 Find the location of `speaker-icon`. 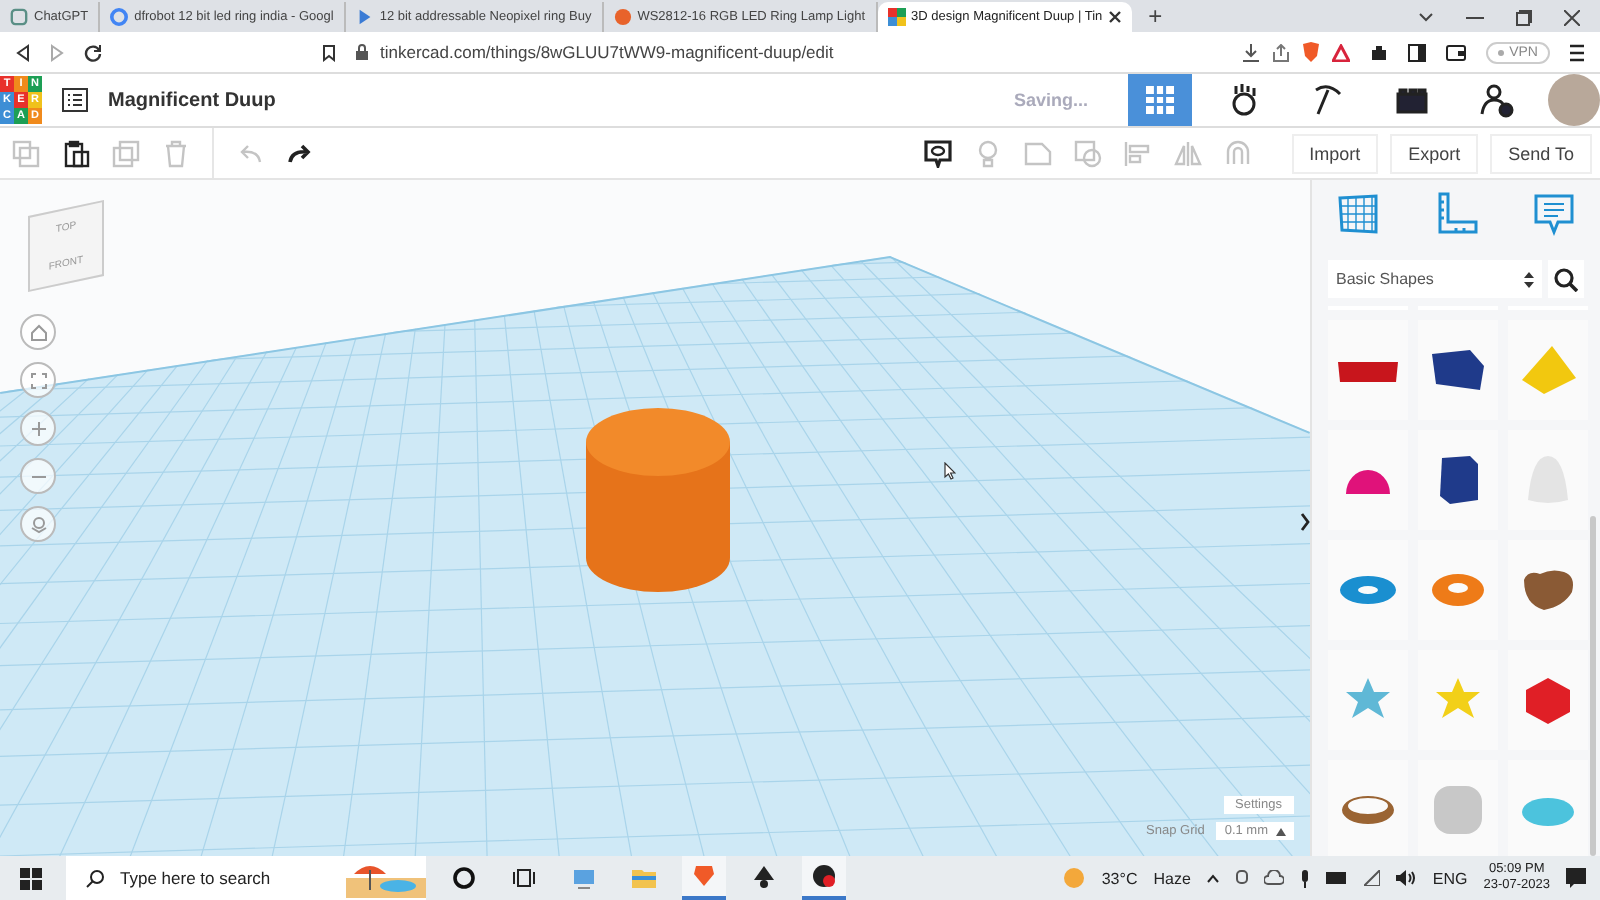

speaker-icon is located at coordinates (1406, 878).